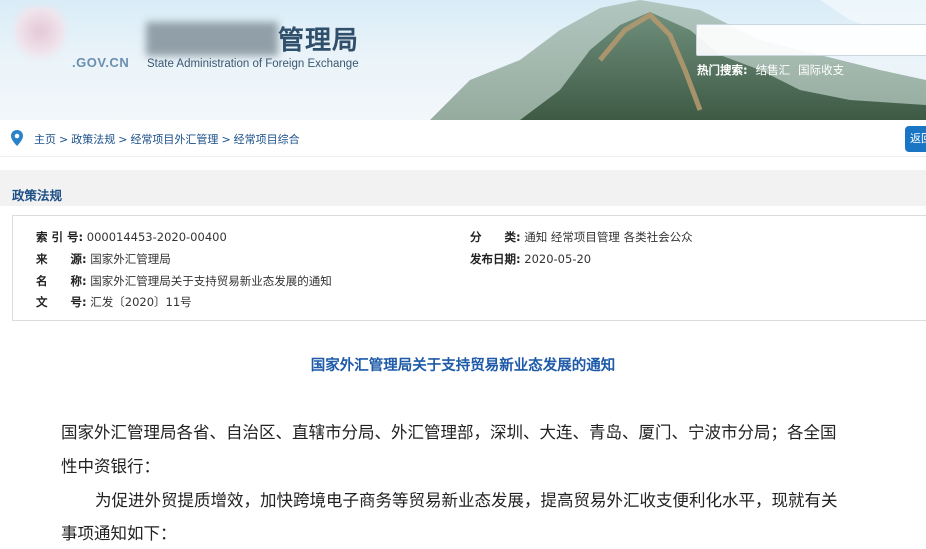  I want to click on breadcrumb-bar: 主页 > 政策法规 > 经常项目外汇管理 > 经常项目综合, so click(463, 138).